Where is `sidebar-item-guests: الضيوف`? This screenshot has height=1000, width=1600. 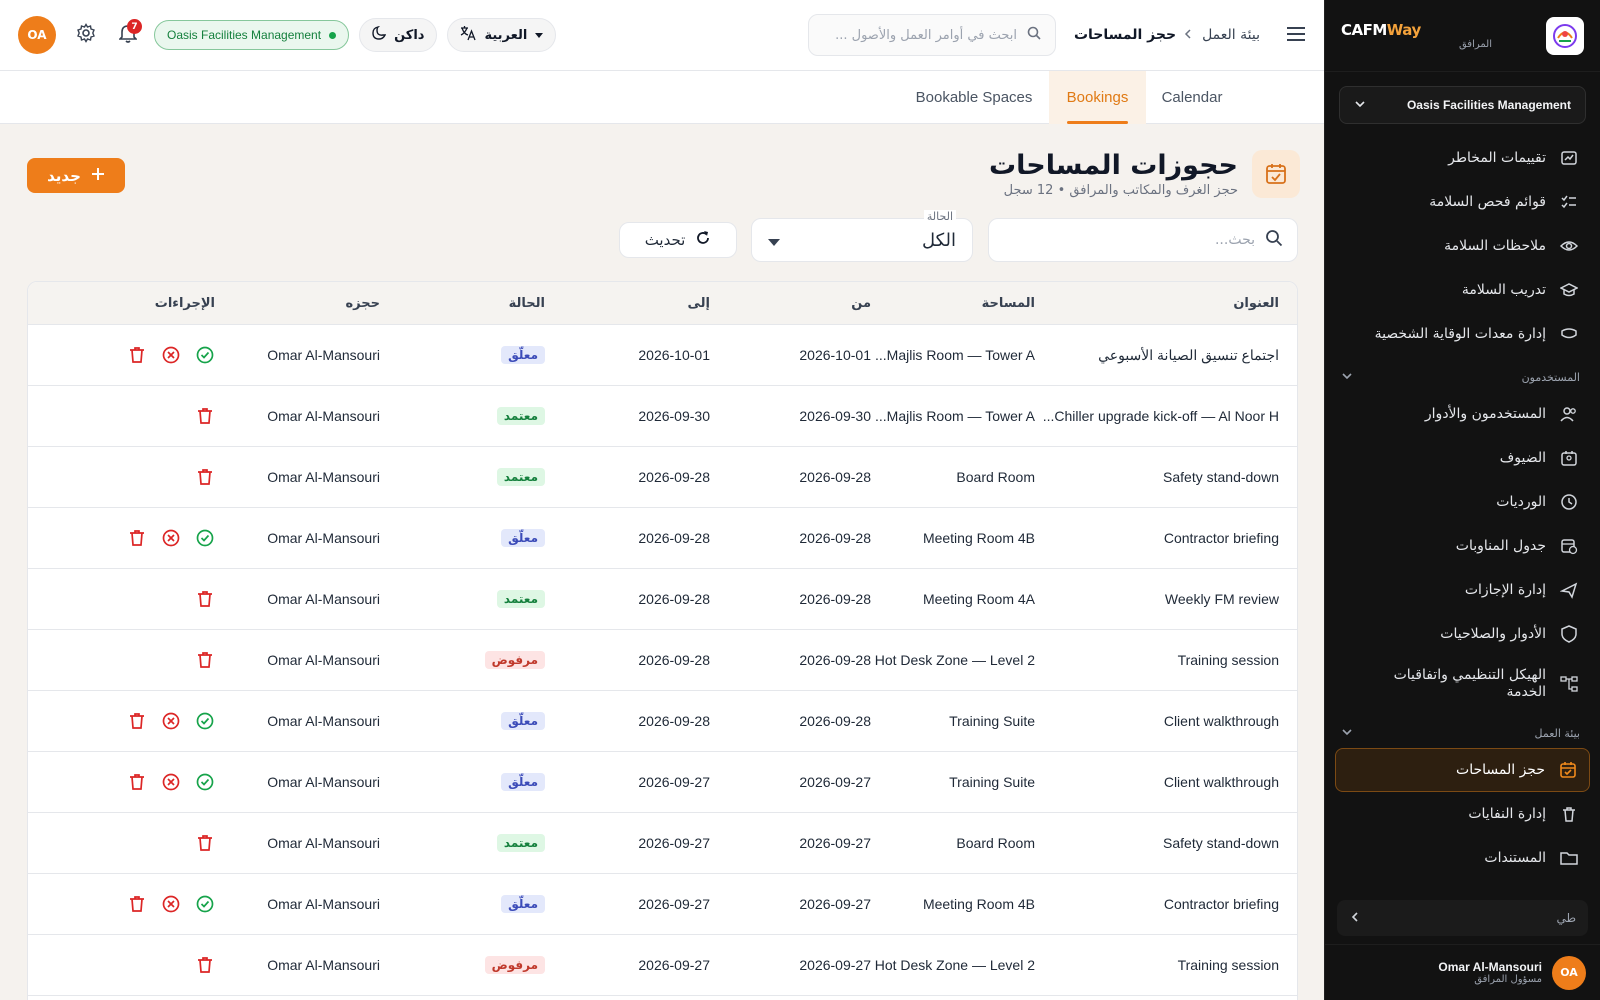
sidebar-item-guests: الضيوف is located at coordinates (1462, 458).